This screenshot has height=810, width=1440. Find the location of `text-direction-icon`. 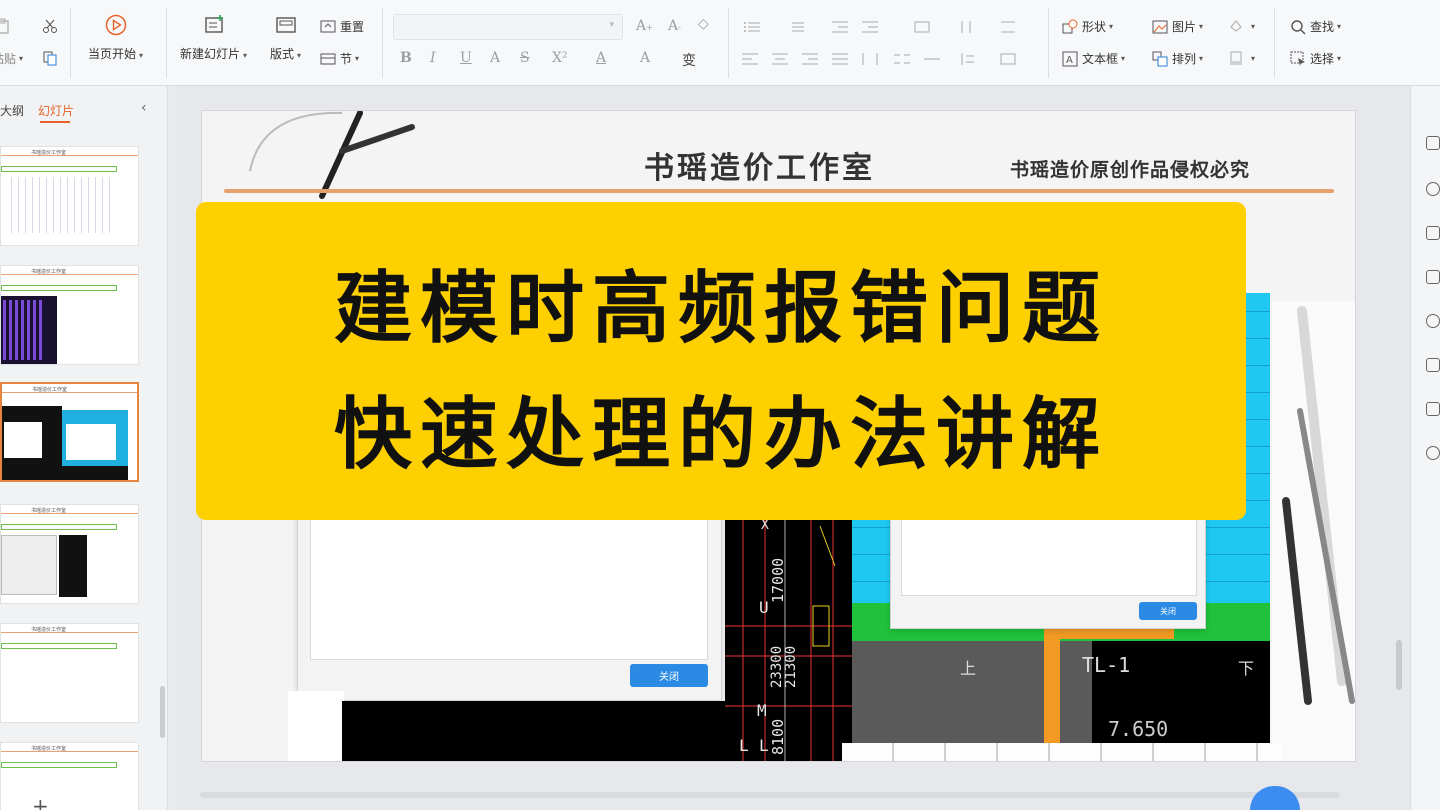

text-direction-icon is located at coordinates (922, 27).